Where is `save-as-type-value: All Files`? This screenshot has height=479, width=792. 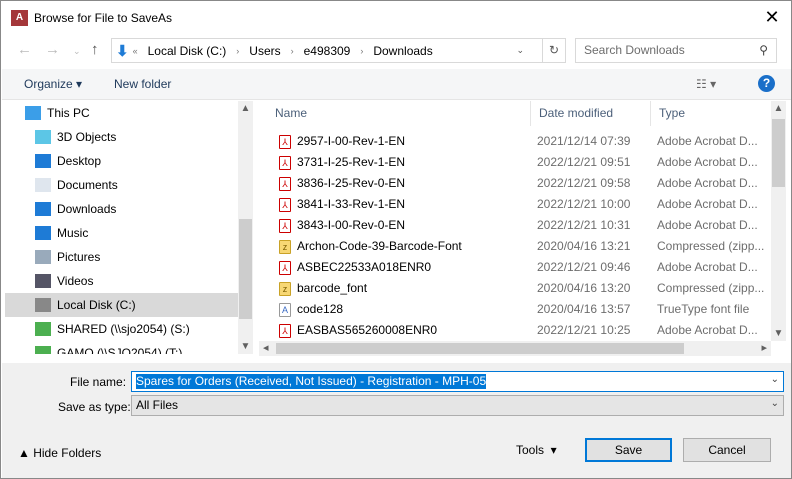
save-as-type-value: All Files is located at coordinates (157, 405).